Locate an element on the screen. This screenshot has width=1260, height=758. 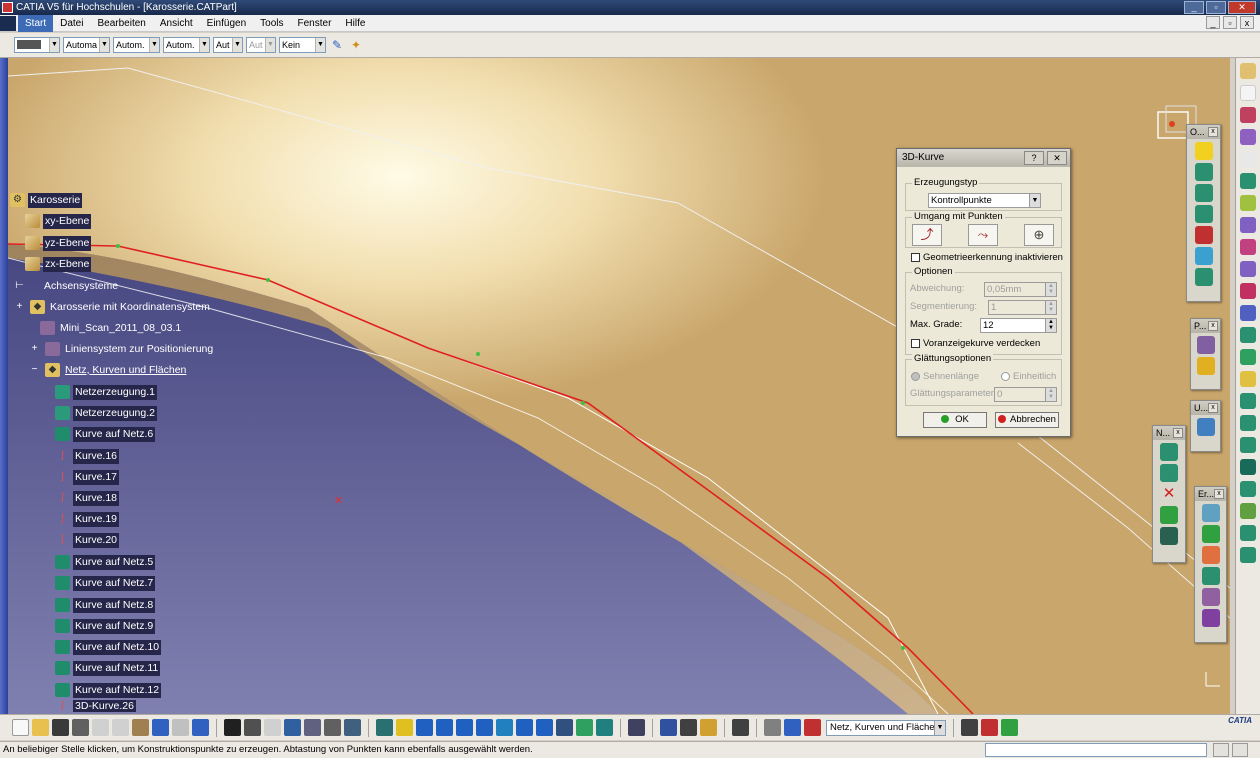
spinner-icon: ▲ ▼ is located at coordinates (1050, 325).